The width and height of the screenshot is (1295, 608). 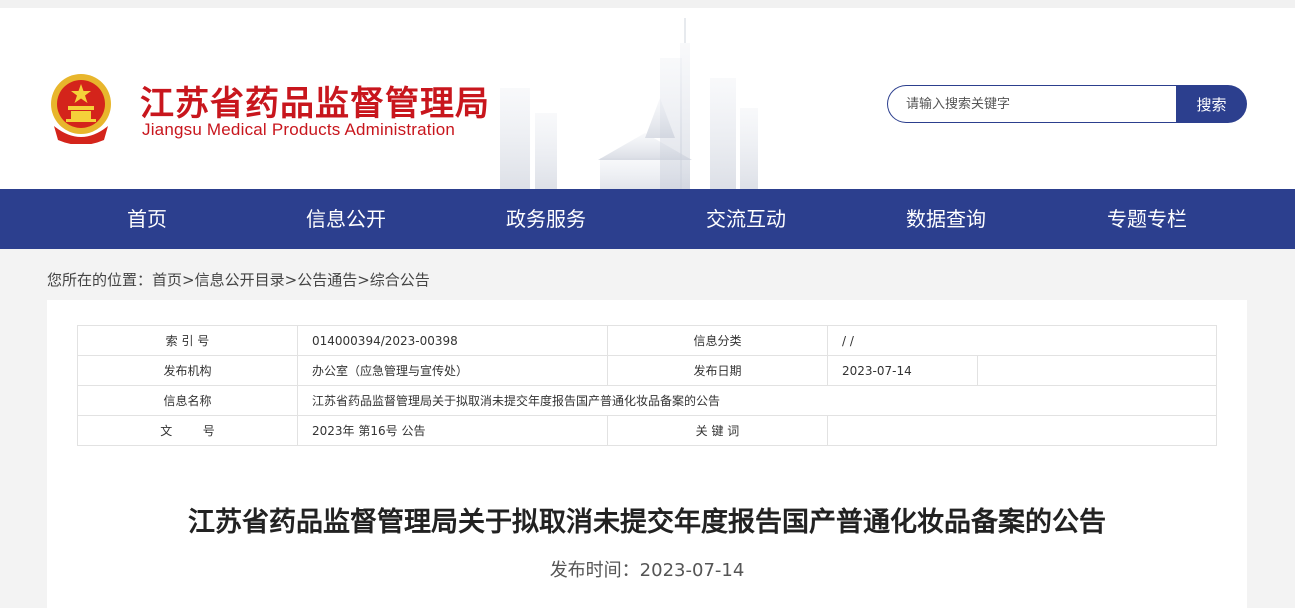 I want to click on breadcrumb-link-general-announcements: 综合公告, so click(x=400, y=280).